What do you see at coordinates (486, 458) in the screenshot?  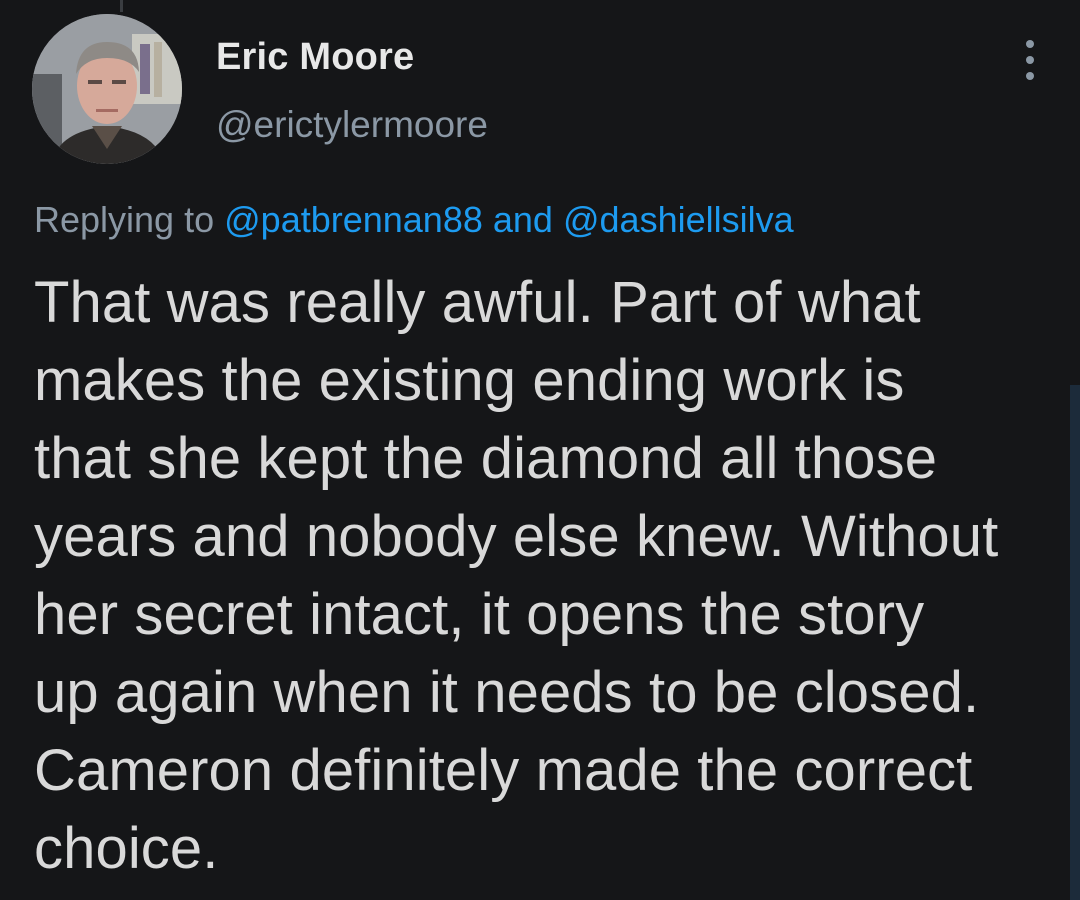 I see `tweet-text-line: that she kept the diamond all those` at bounding box center [486, 458].